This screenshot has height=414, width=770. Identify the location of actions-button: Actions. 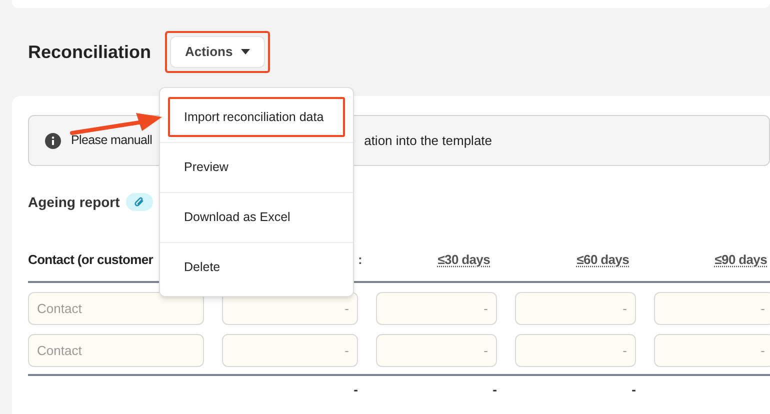
(217, 52).